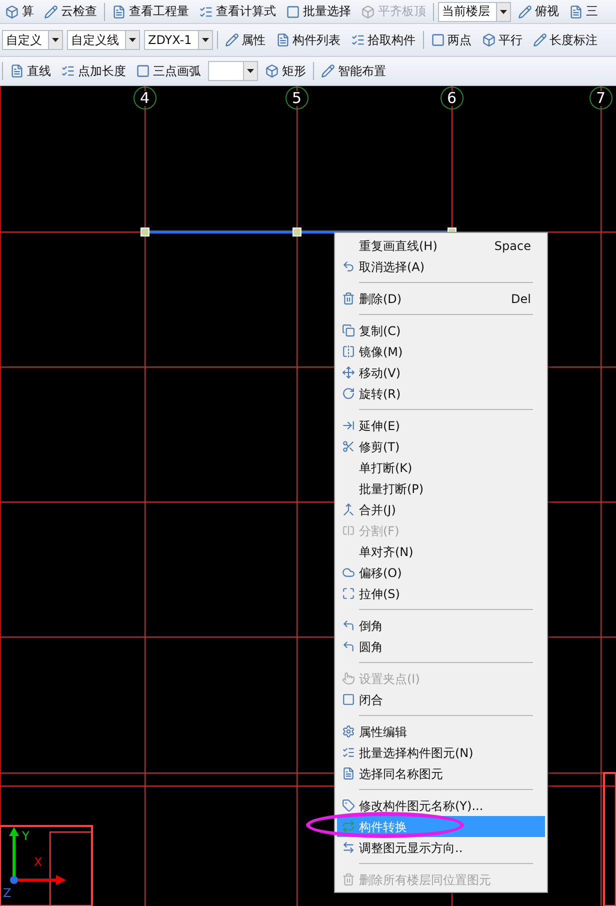 The height and width of the screenshot is (906, 616). I want to click on rotate-icon, so click(348, 393).